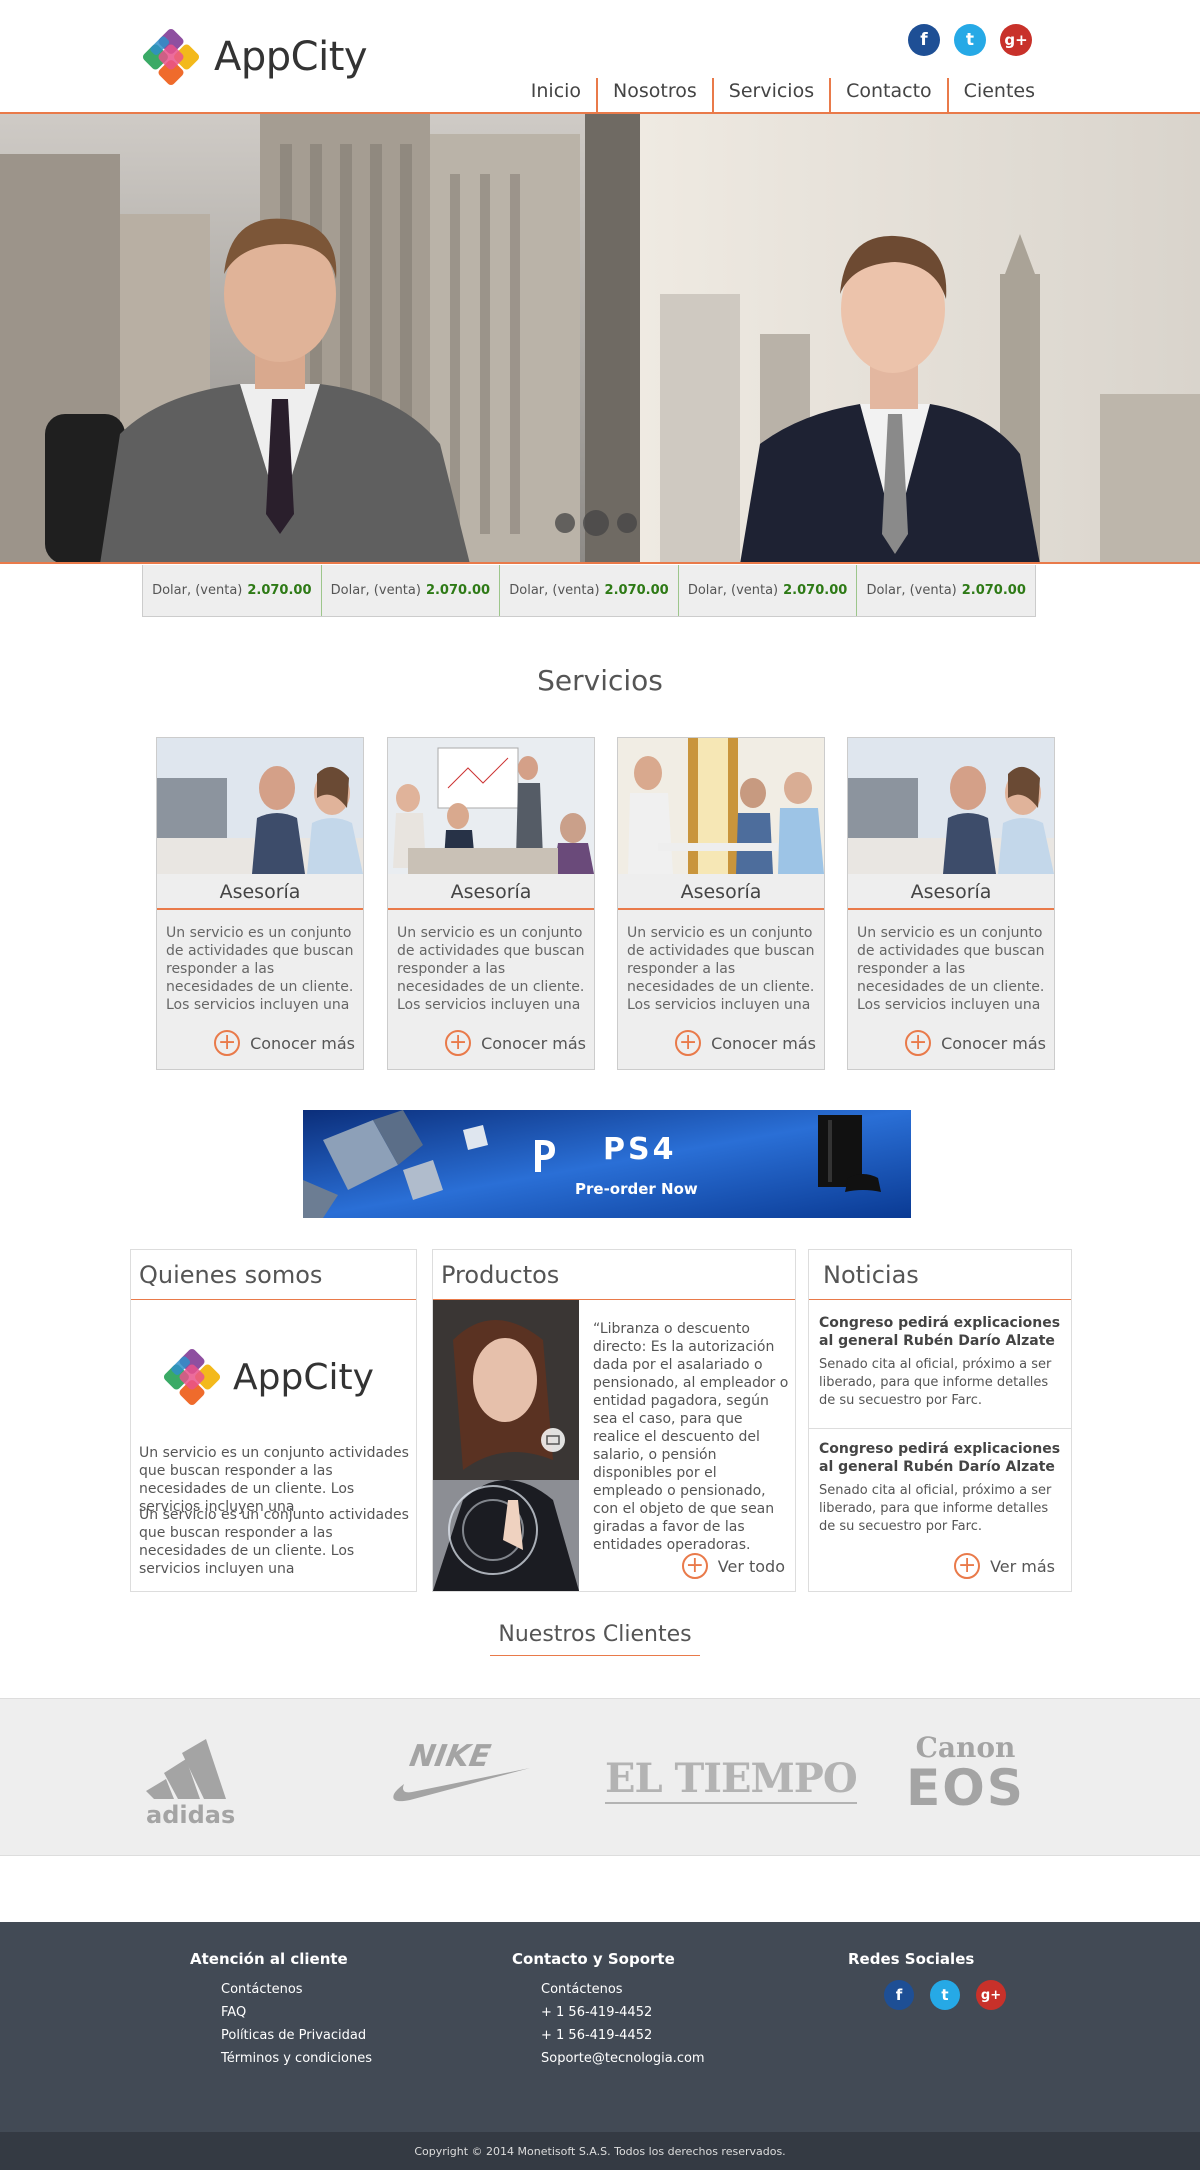  I want to click on el-tiempo-logo: EL TIEMPO, so click(731, 1779).